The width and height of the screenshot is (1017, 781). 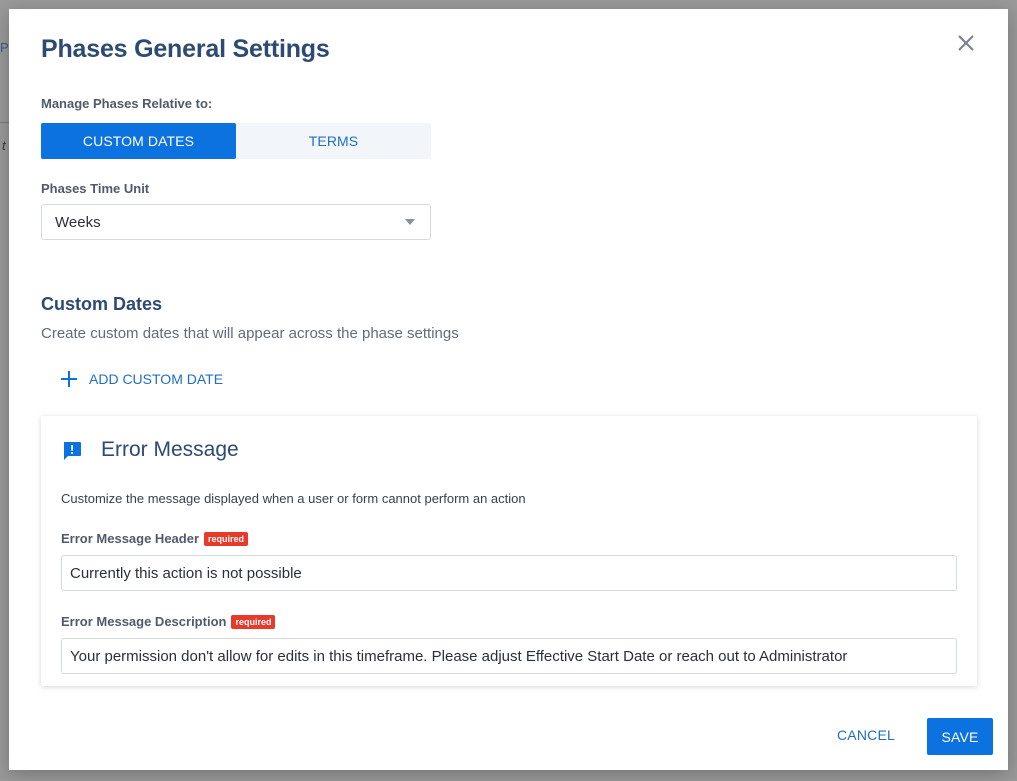 I want to click on relative-to-toggle: CUSTOM DATES TERMS, so click(x=236, y=141).